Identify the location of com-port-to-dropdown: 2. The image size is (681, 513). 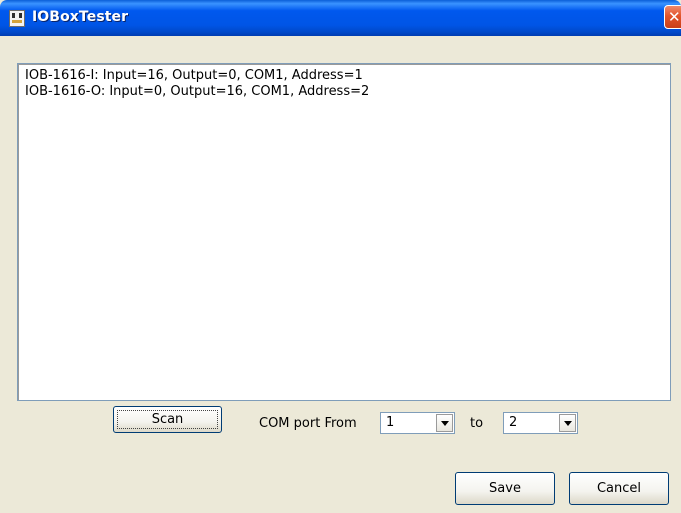
(540, 423).